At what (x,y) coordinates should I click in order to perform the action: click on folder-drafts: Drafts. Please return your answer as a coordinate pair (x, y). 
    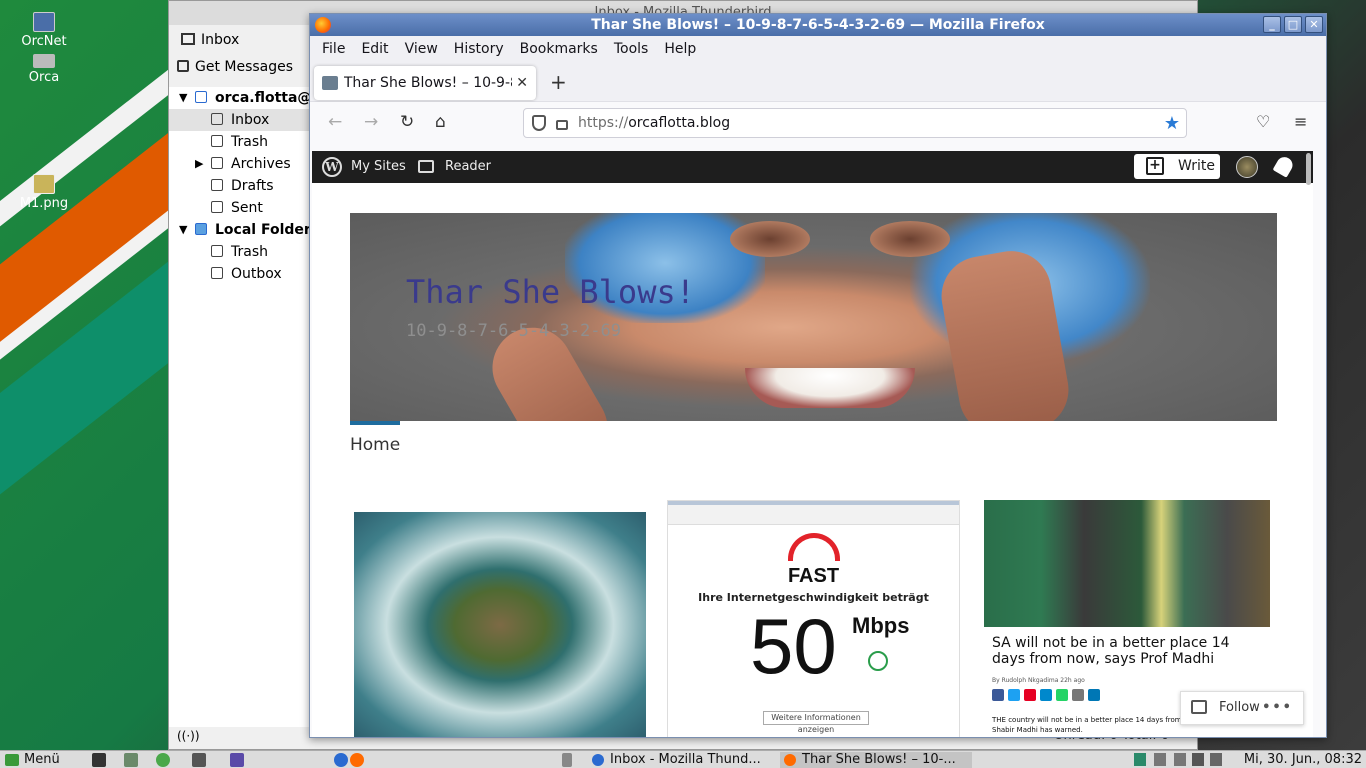
    Looking at the image, I should click on (239, 186).